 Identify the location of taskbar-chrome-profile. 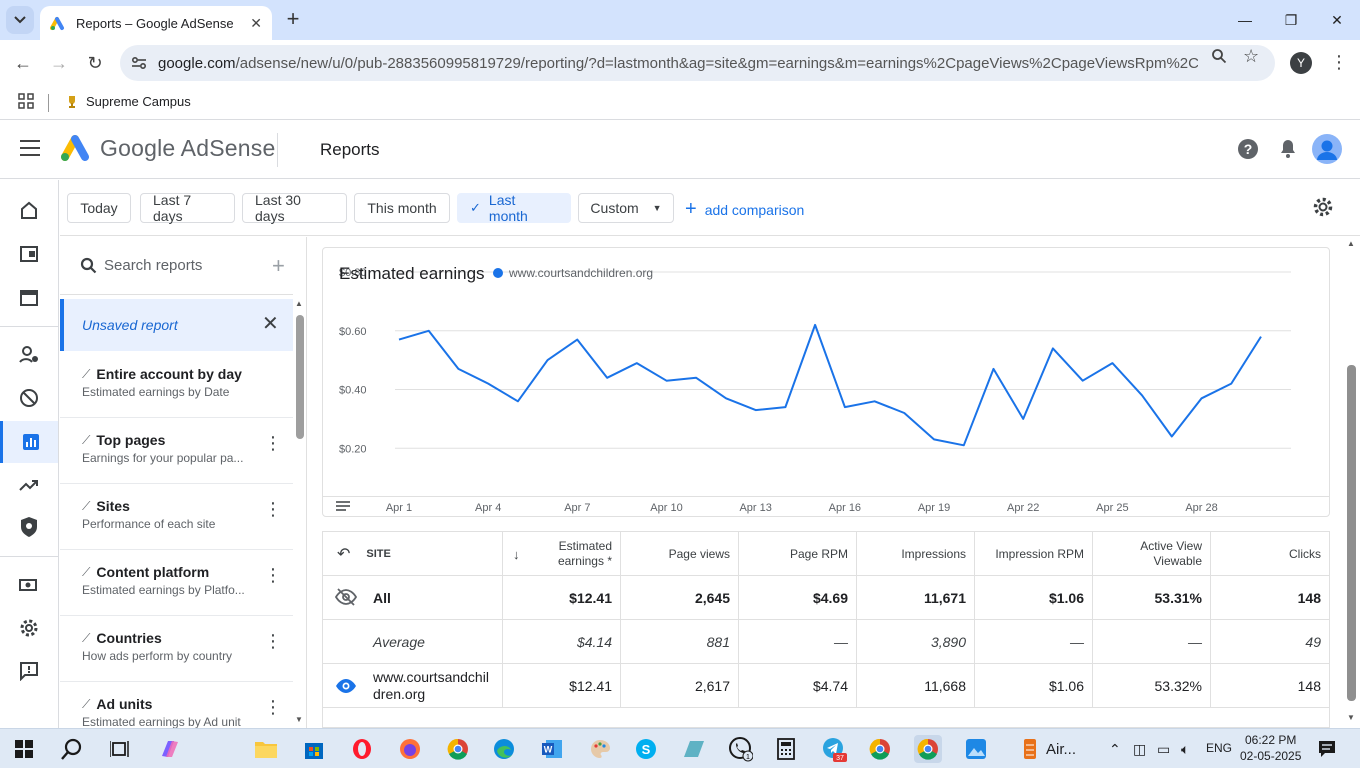
(458, 749).